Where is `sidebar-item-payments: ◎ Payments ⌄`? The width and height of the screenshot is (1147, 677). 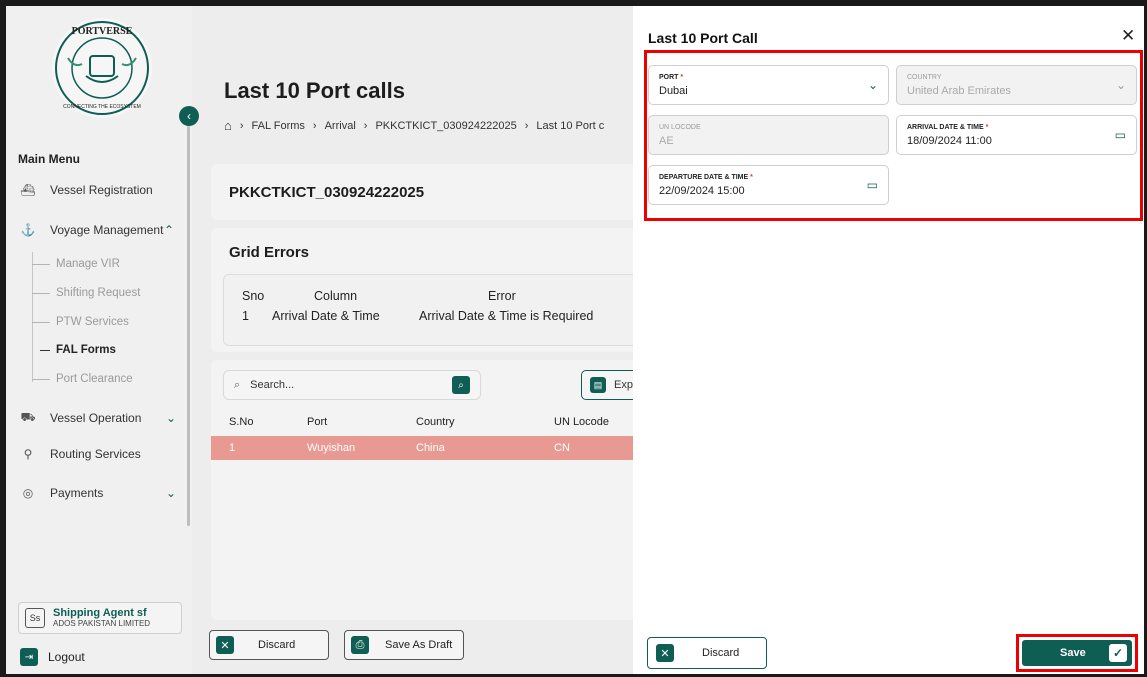
sidebar-item-payments: ◎ Payments ⌄ is located at coordinates (98, 493).